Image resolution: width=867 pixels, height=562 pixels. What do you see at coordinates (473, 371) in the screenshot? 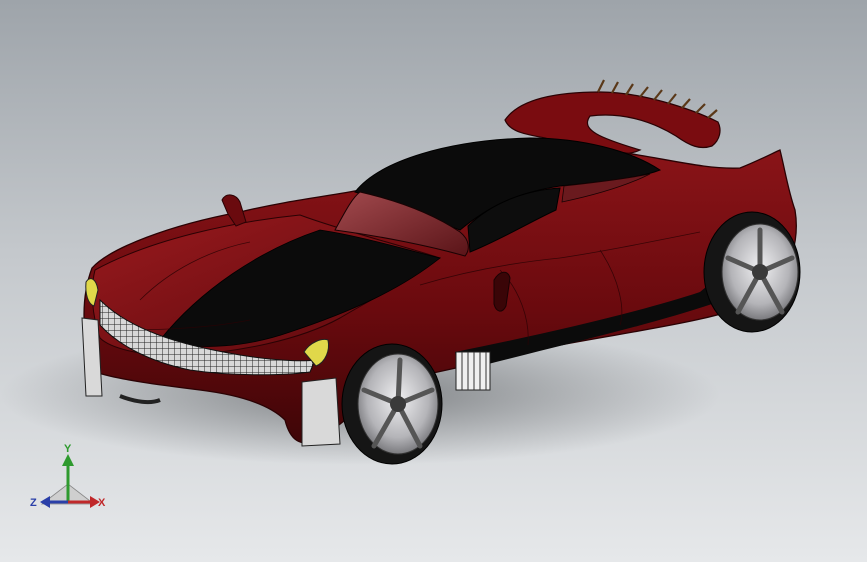
I see `side-vent` at bounding box center [473, 371].